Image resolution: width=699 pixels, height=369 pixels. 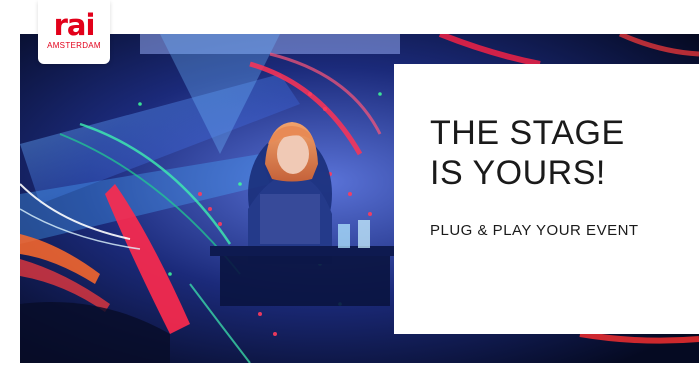 I want to click on headline-line-2: IS YOURS!, so click(x=518, y=173).